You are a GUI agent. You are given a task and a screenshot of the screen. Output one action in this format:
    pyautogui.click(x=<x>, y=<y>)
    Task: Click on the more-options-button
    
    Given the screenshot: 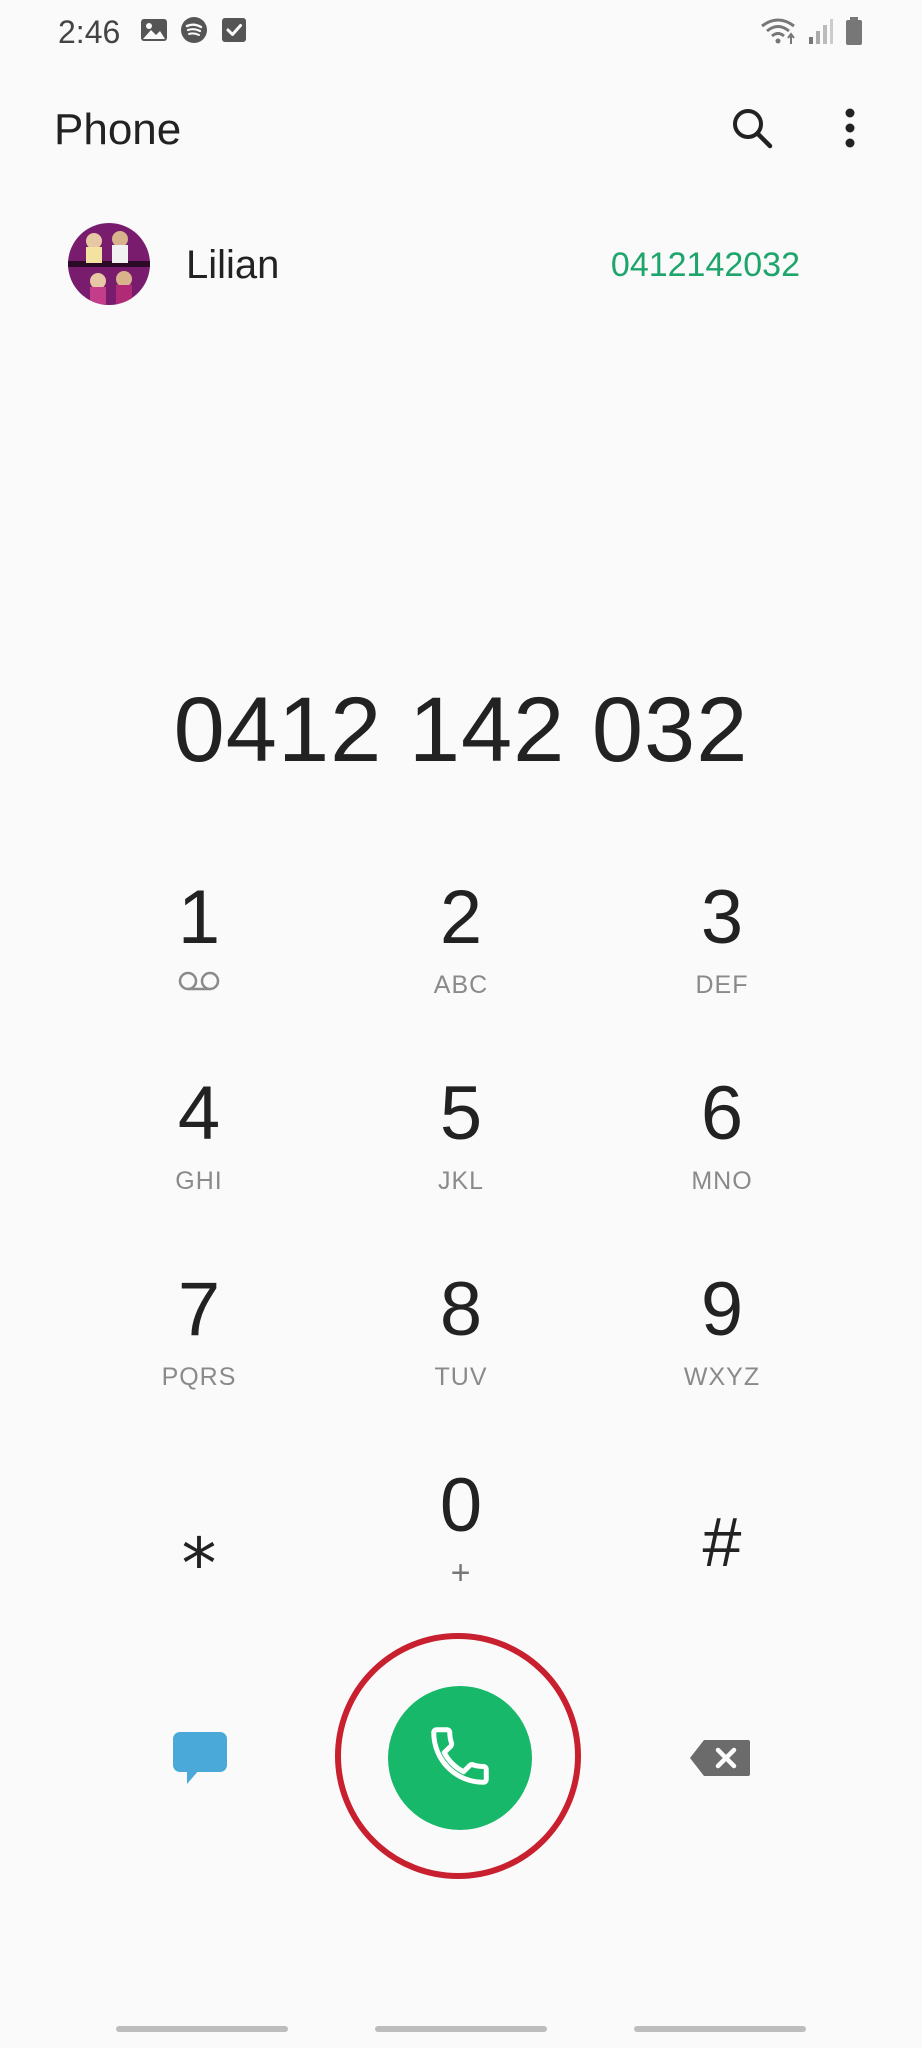 What is the action you would take?
    pyautogui.click(x=850, y=130)
    